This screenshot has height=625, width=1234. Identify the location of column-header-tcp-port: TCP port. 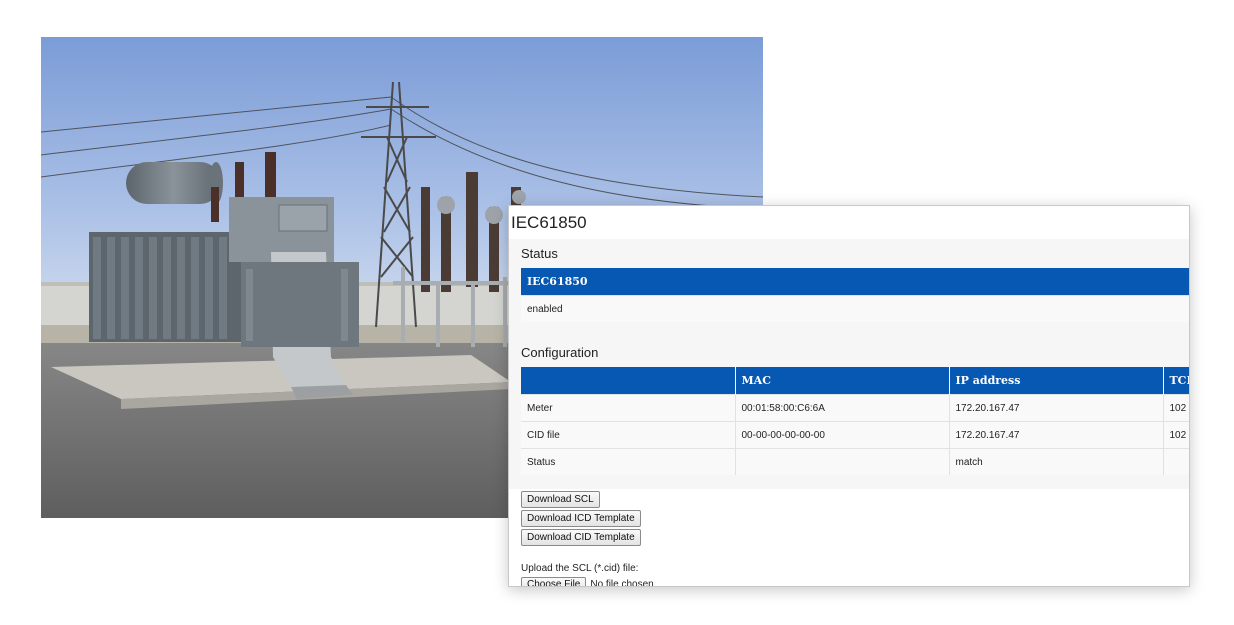
(1176, 381).